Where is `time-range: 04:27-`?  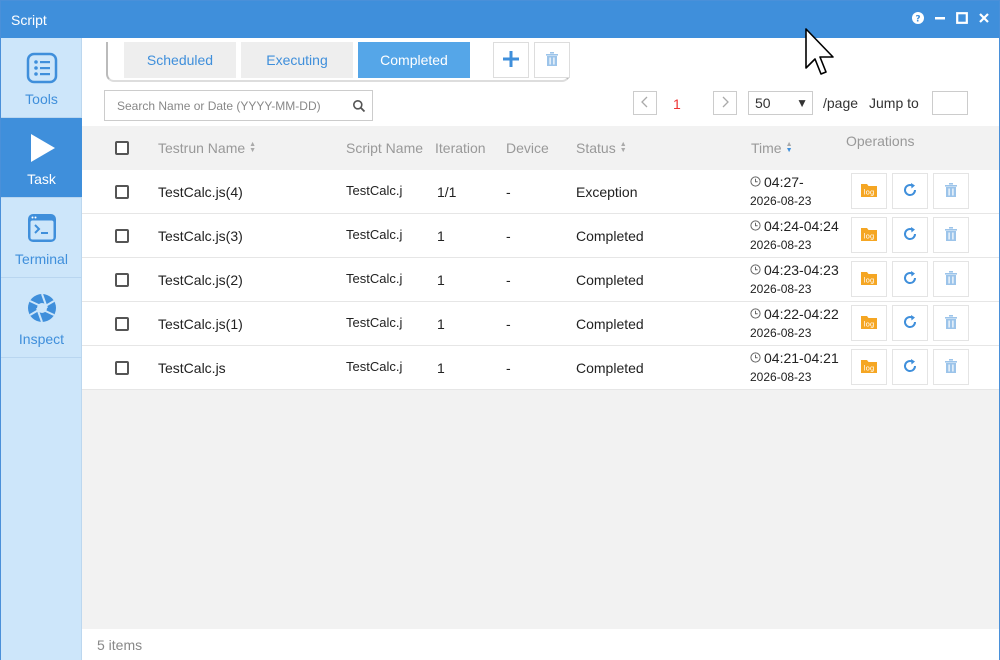
time-range: 04:27- is located at coordinates (777, 182).